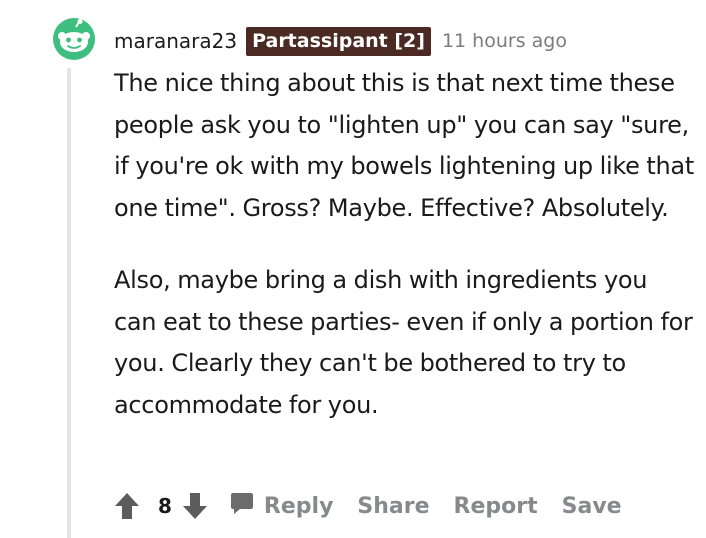 The height and width of the screenshot is (538, 706). What do you see at coordinates (69, 303) in the screenshot?
I see `thread-line` at bounding box center [69, 303].